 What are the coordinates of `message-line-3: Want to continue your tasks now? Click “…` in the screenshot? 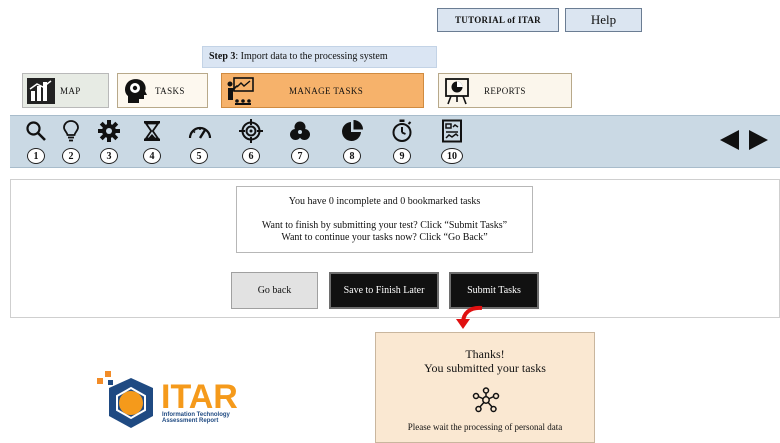 It's located at (384, 237).